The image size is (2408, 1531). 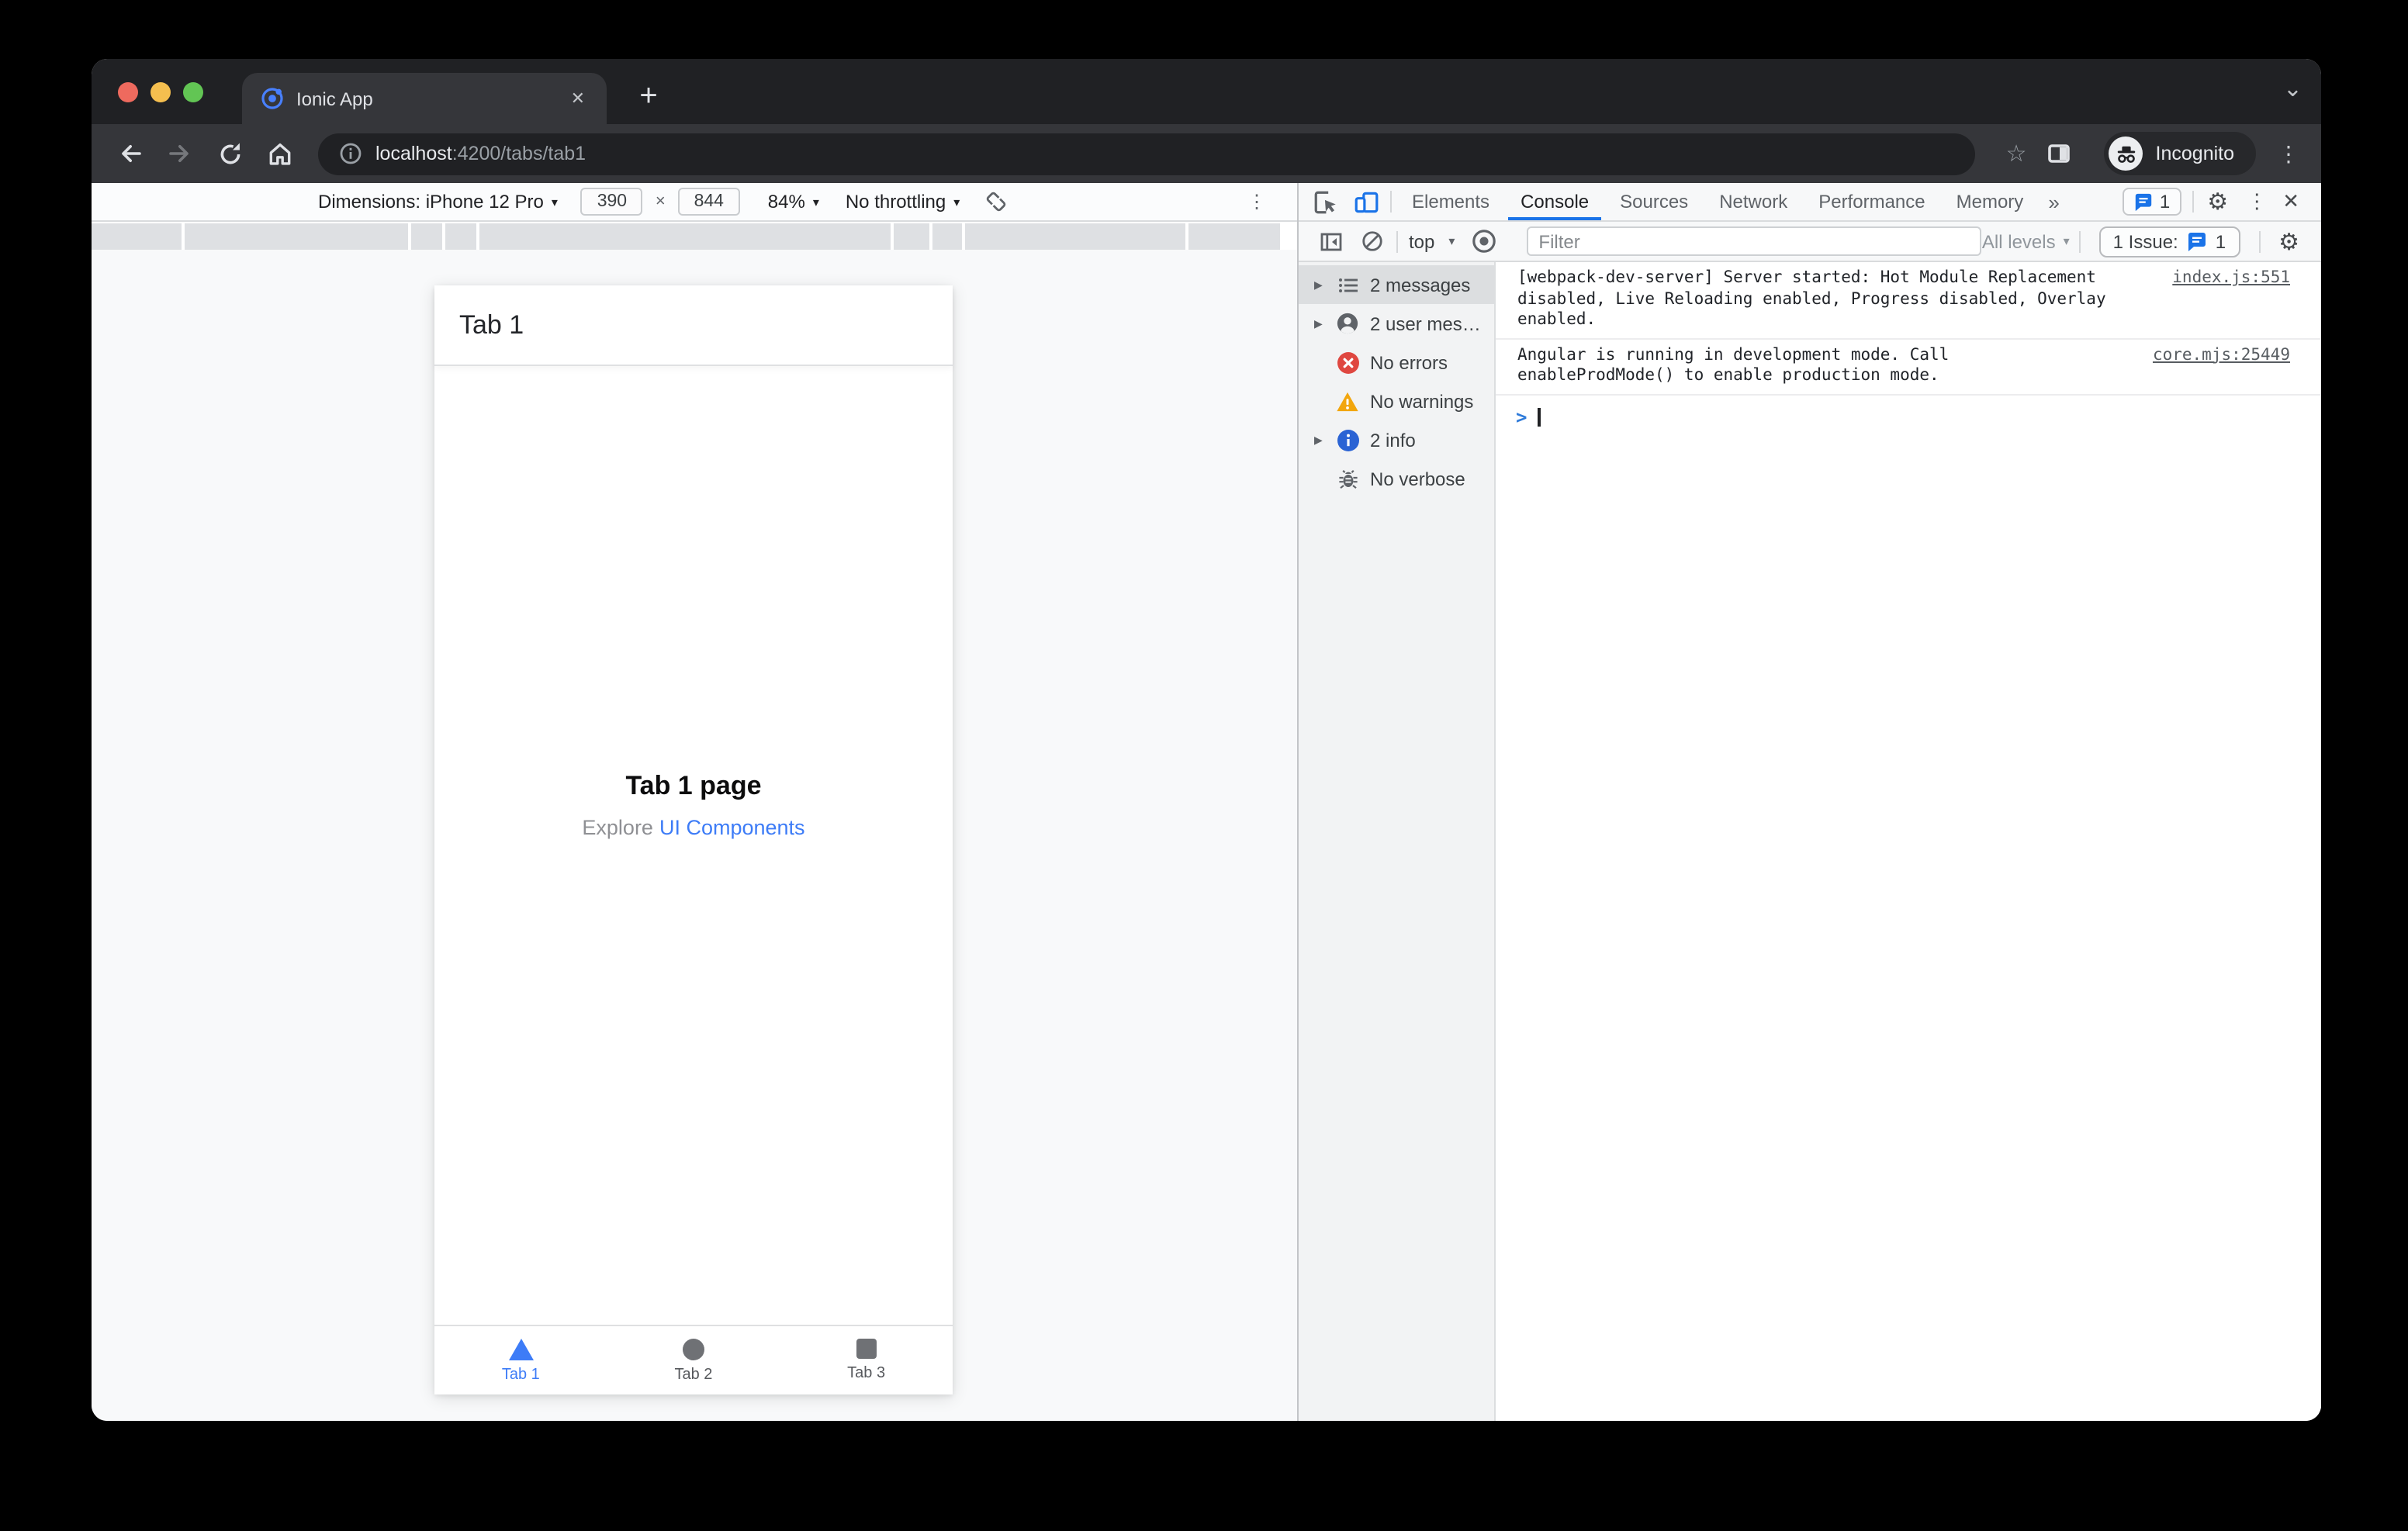 What do you see at coordinates (732, 827) in the screenshot?
I see `ui-components-link: UI Components` at bounding box center [732, 827].